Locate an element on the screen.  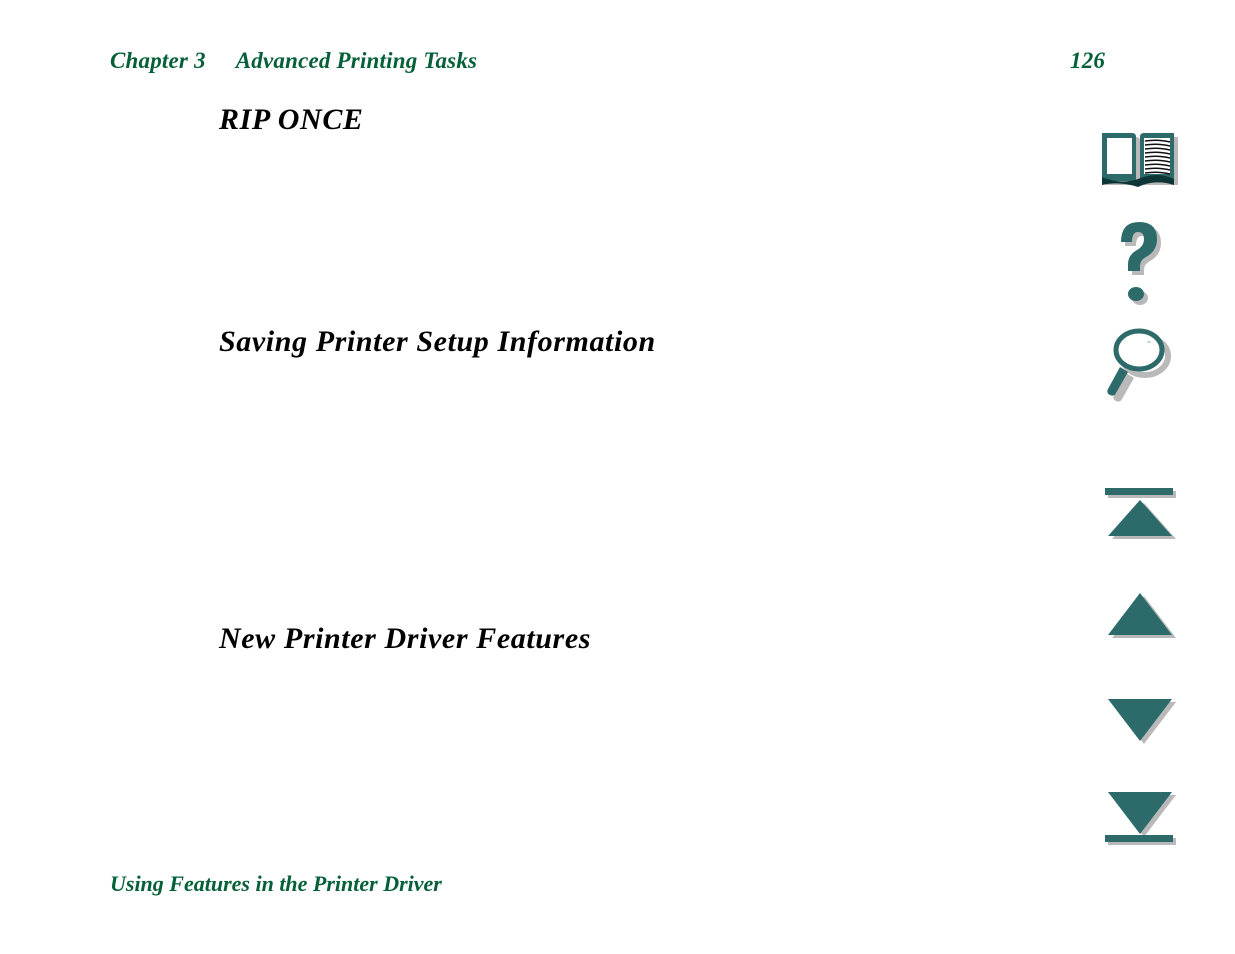
first-page-icon is located at coordinates (1140, 514).